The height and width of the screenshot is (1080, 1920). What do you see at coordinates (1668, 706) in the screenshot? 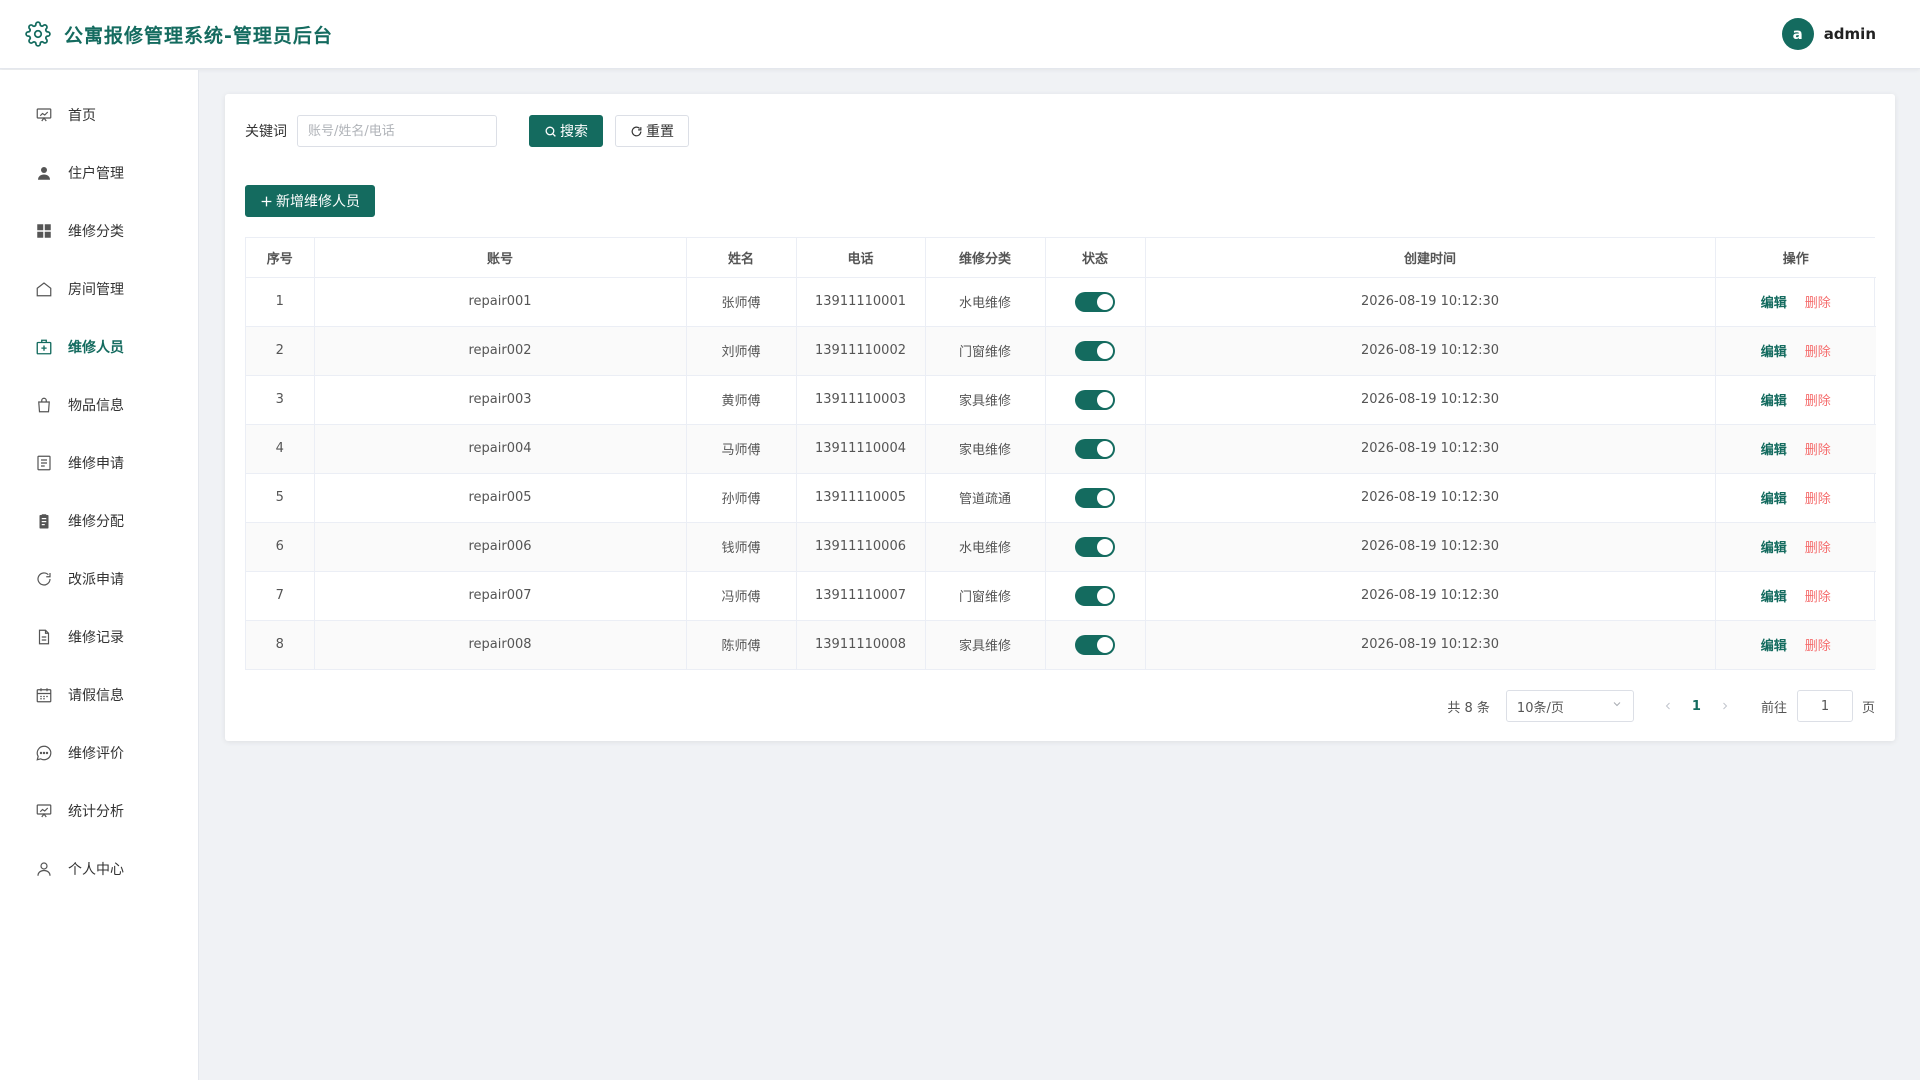
I see `prev-page-button` at bounding box center [1668, 706].